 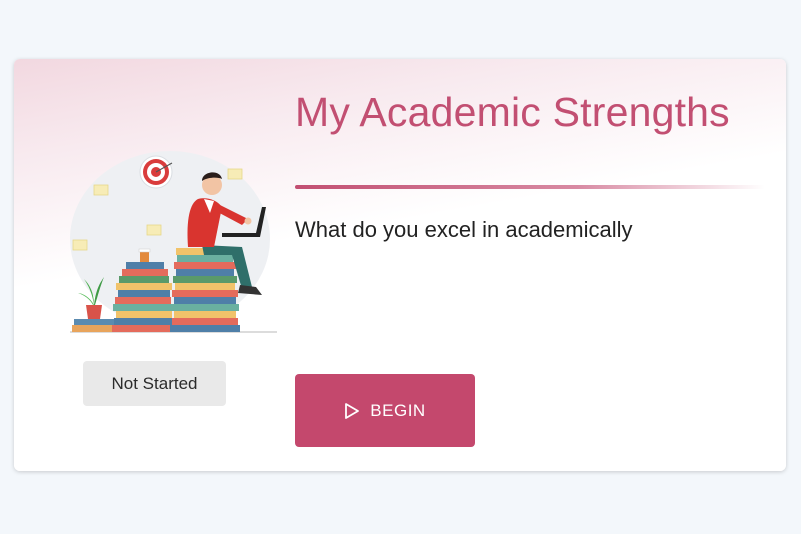 I want to click on begin-button-label: BEGIN, so click(x=398, y=410).